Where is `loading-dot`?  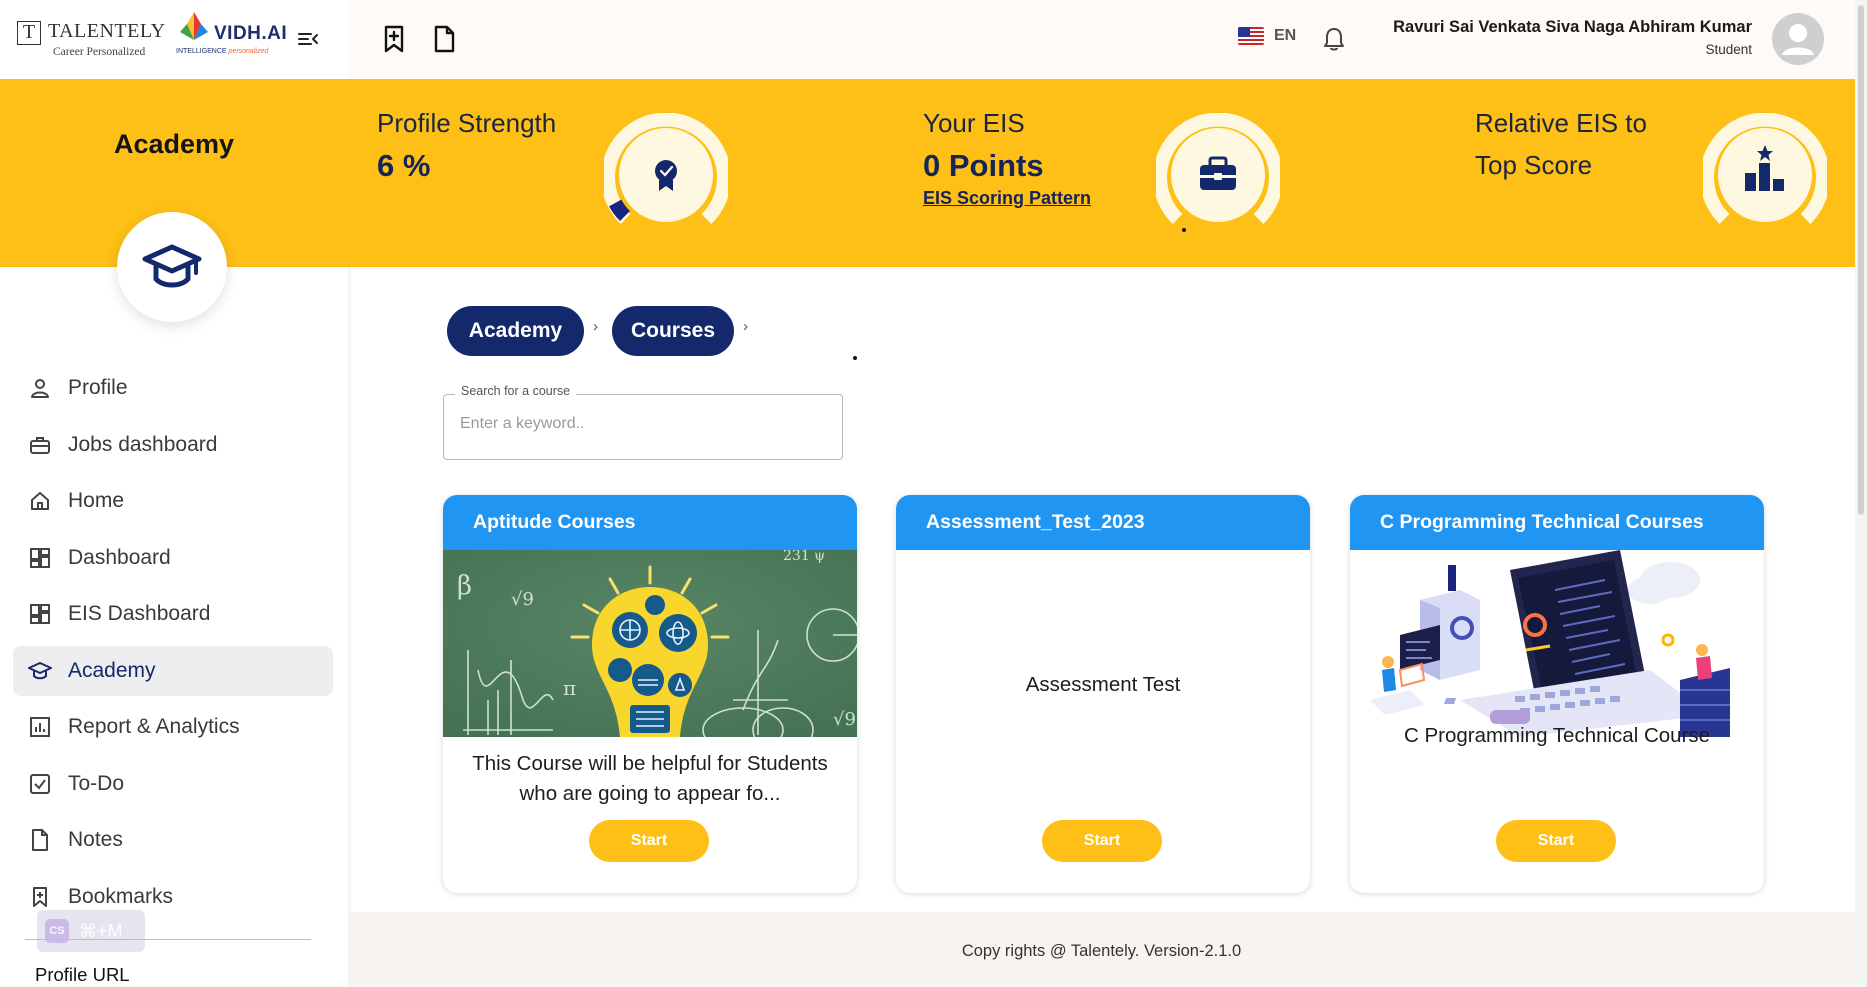 loading-dot is located at coordinates (855, 358).